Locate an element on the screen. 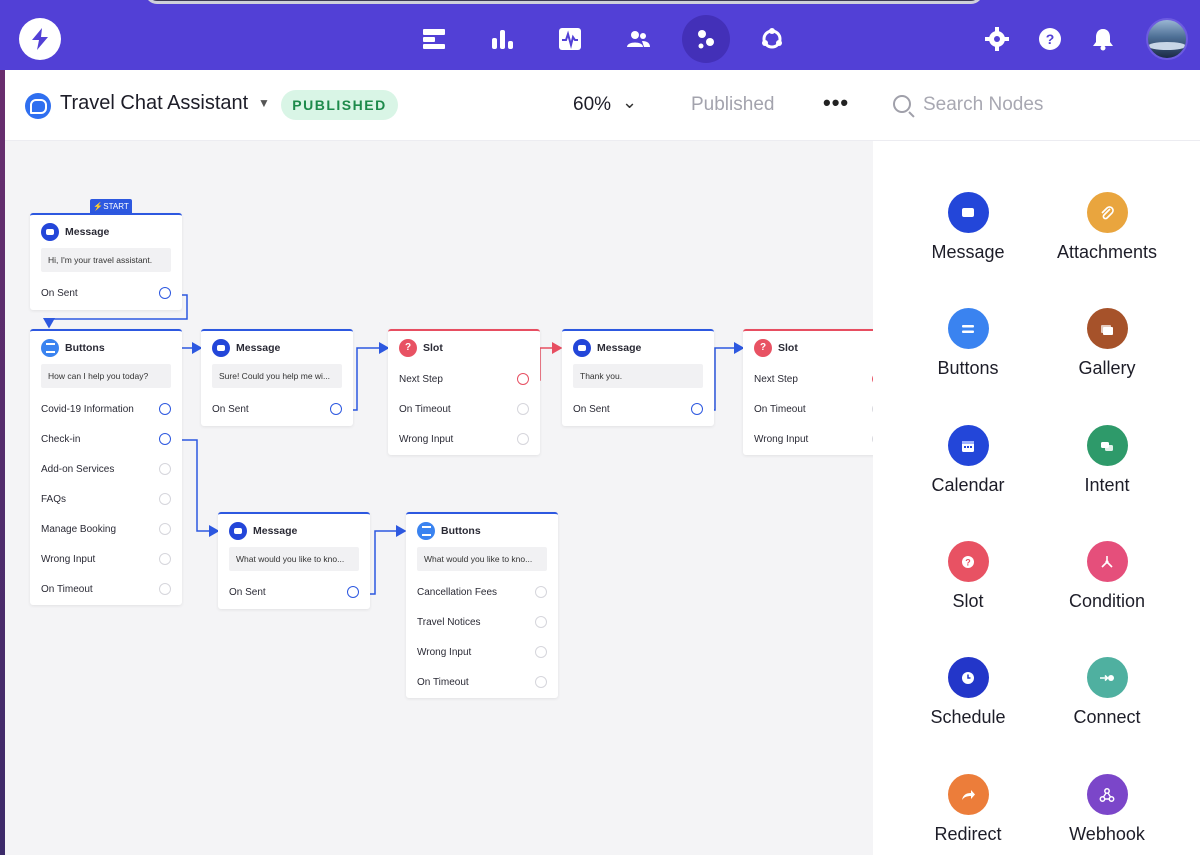 This screenshot has height=855, width=1200. palette-item-redirect: Redirect is located at coordinates (968, 809).